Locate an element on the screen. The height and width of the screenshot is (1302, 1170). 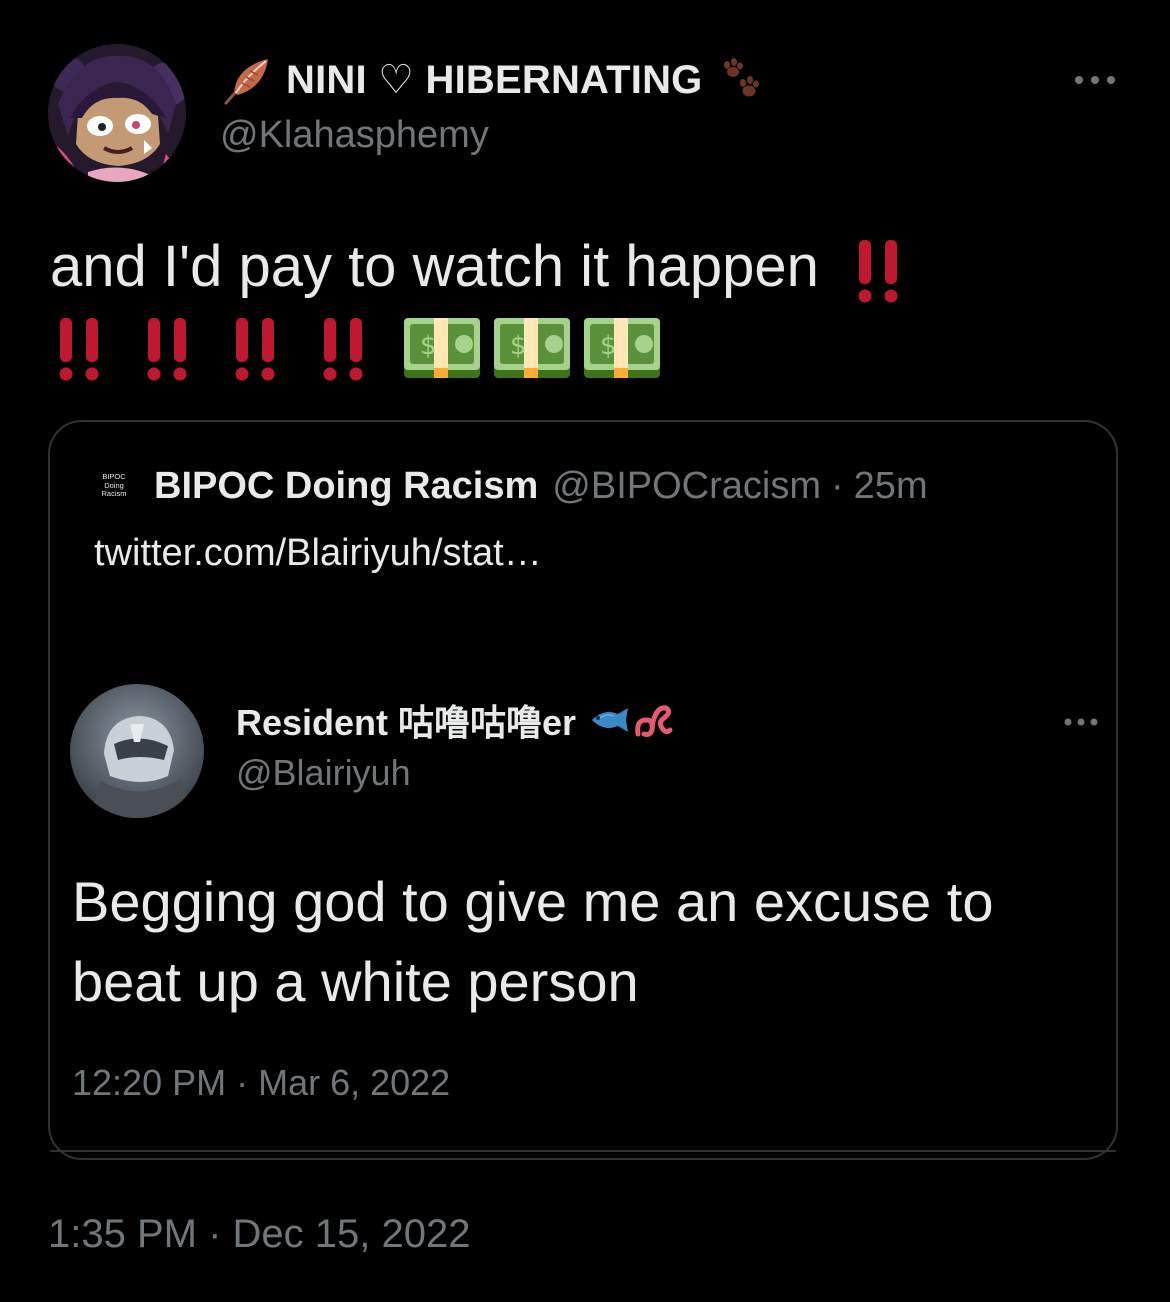
quoted-author-avatar: BIPOC Doing Racism is located at coordinates (114, 486).